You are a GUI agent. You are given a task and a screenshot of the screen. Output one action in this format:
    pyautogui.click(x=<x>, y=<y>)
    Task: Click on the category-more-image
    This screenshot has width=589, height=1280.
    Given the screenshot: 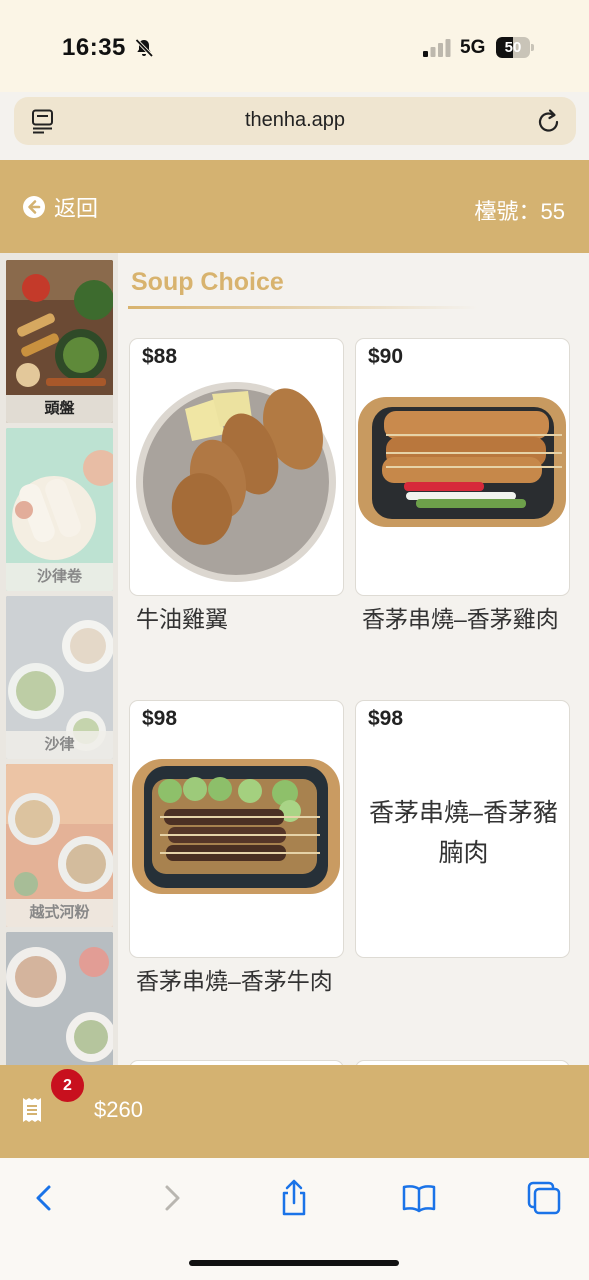 What is the action you would take?
    pyautogui.click(x=59, y=998)
    